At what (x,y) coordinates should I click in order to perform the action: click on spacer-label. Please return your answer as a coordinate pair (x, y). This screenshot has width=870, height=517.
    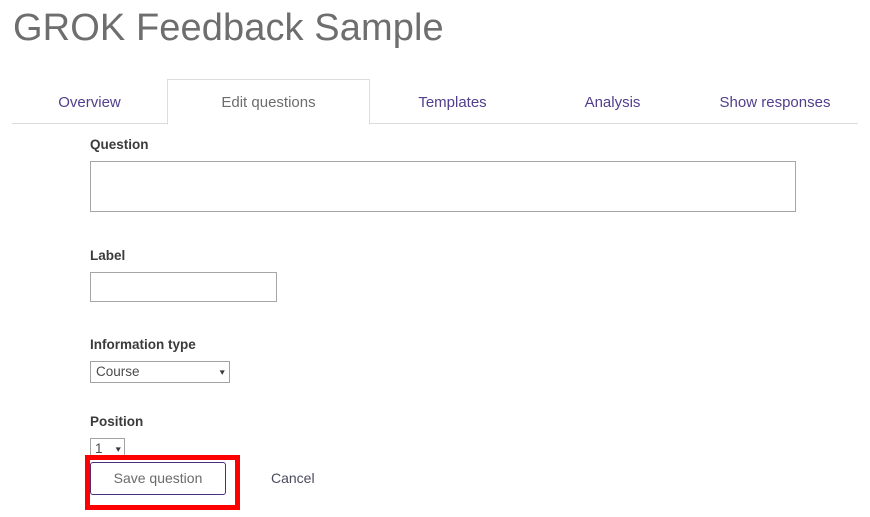
    Looking at the image, I should click on (470, 319).